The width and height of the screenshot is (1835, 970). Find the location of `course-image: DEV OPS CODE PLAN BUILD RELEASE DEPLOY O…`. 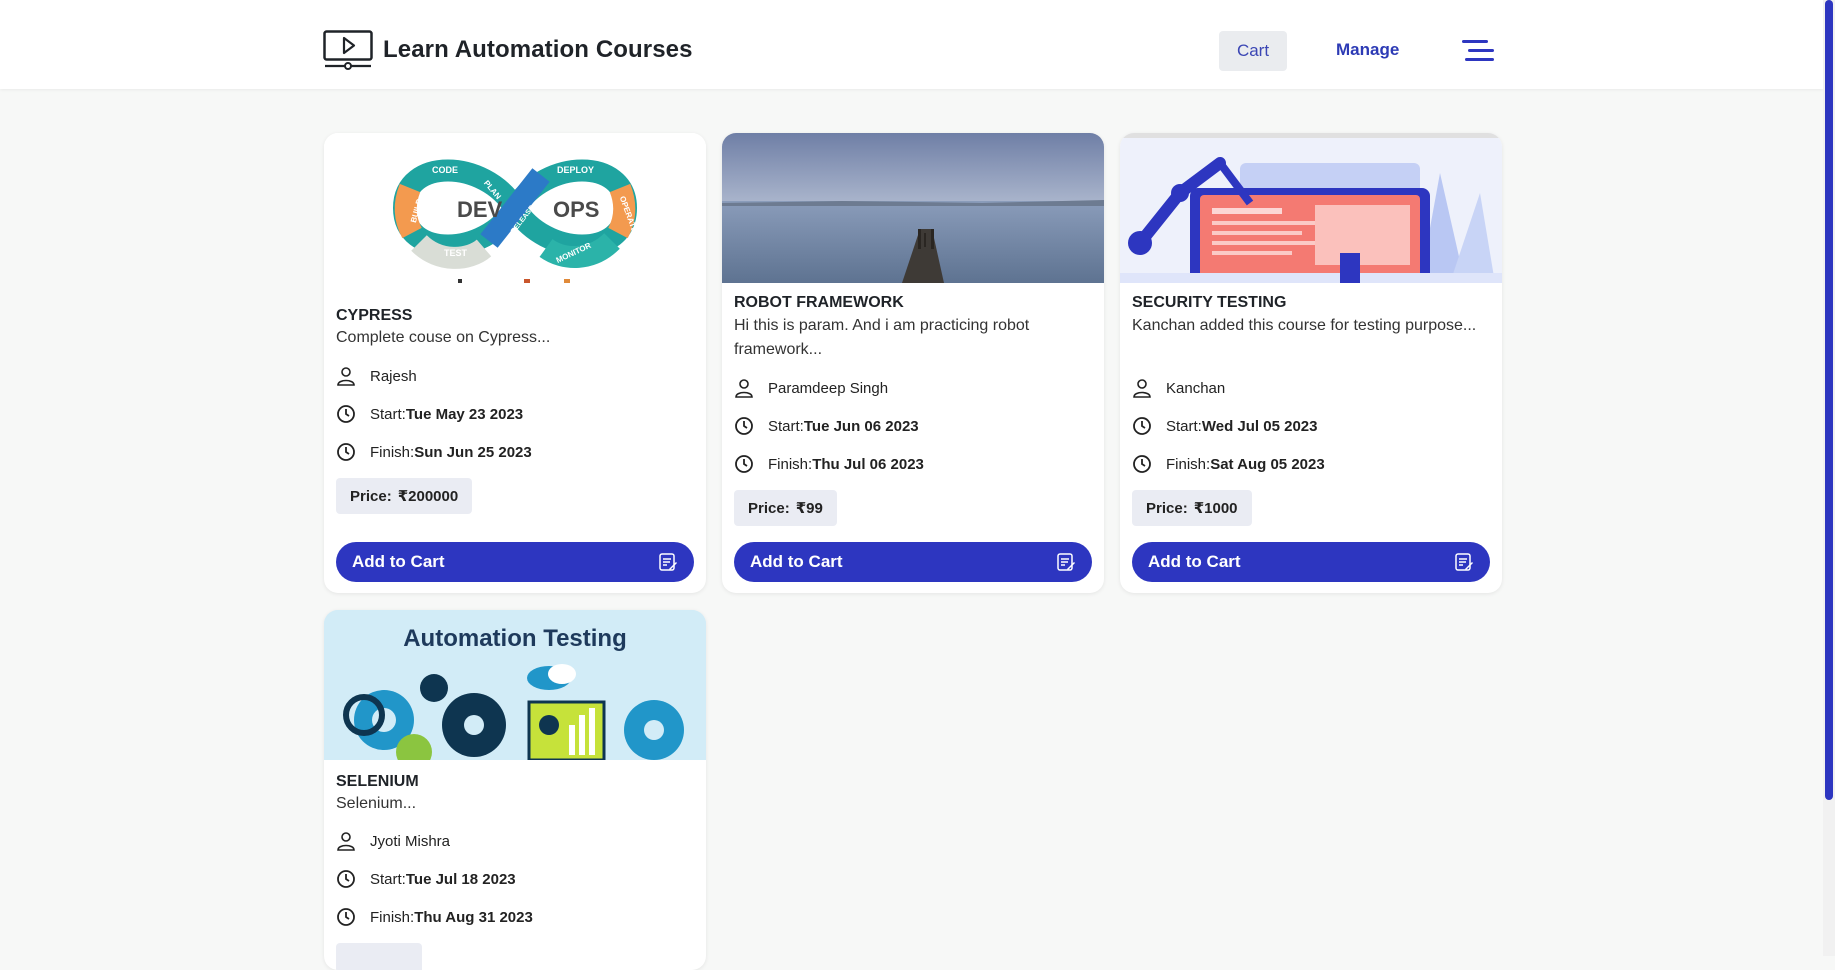

course-image: DEV OPS CODE PLAN BUILD RELEASE DEPLOY O… is located at coordinates (515, 208).